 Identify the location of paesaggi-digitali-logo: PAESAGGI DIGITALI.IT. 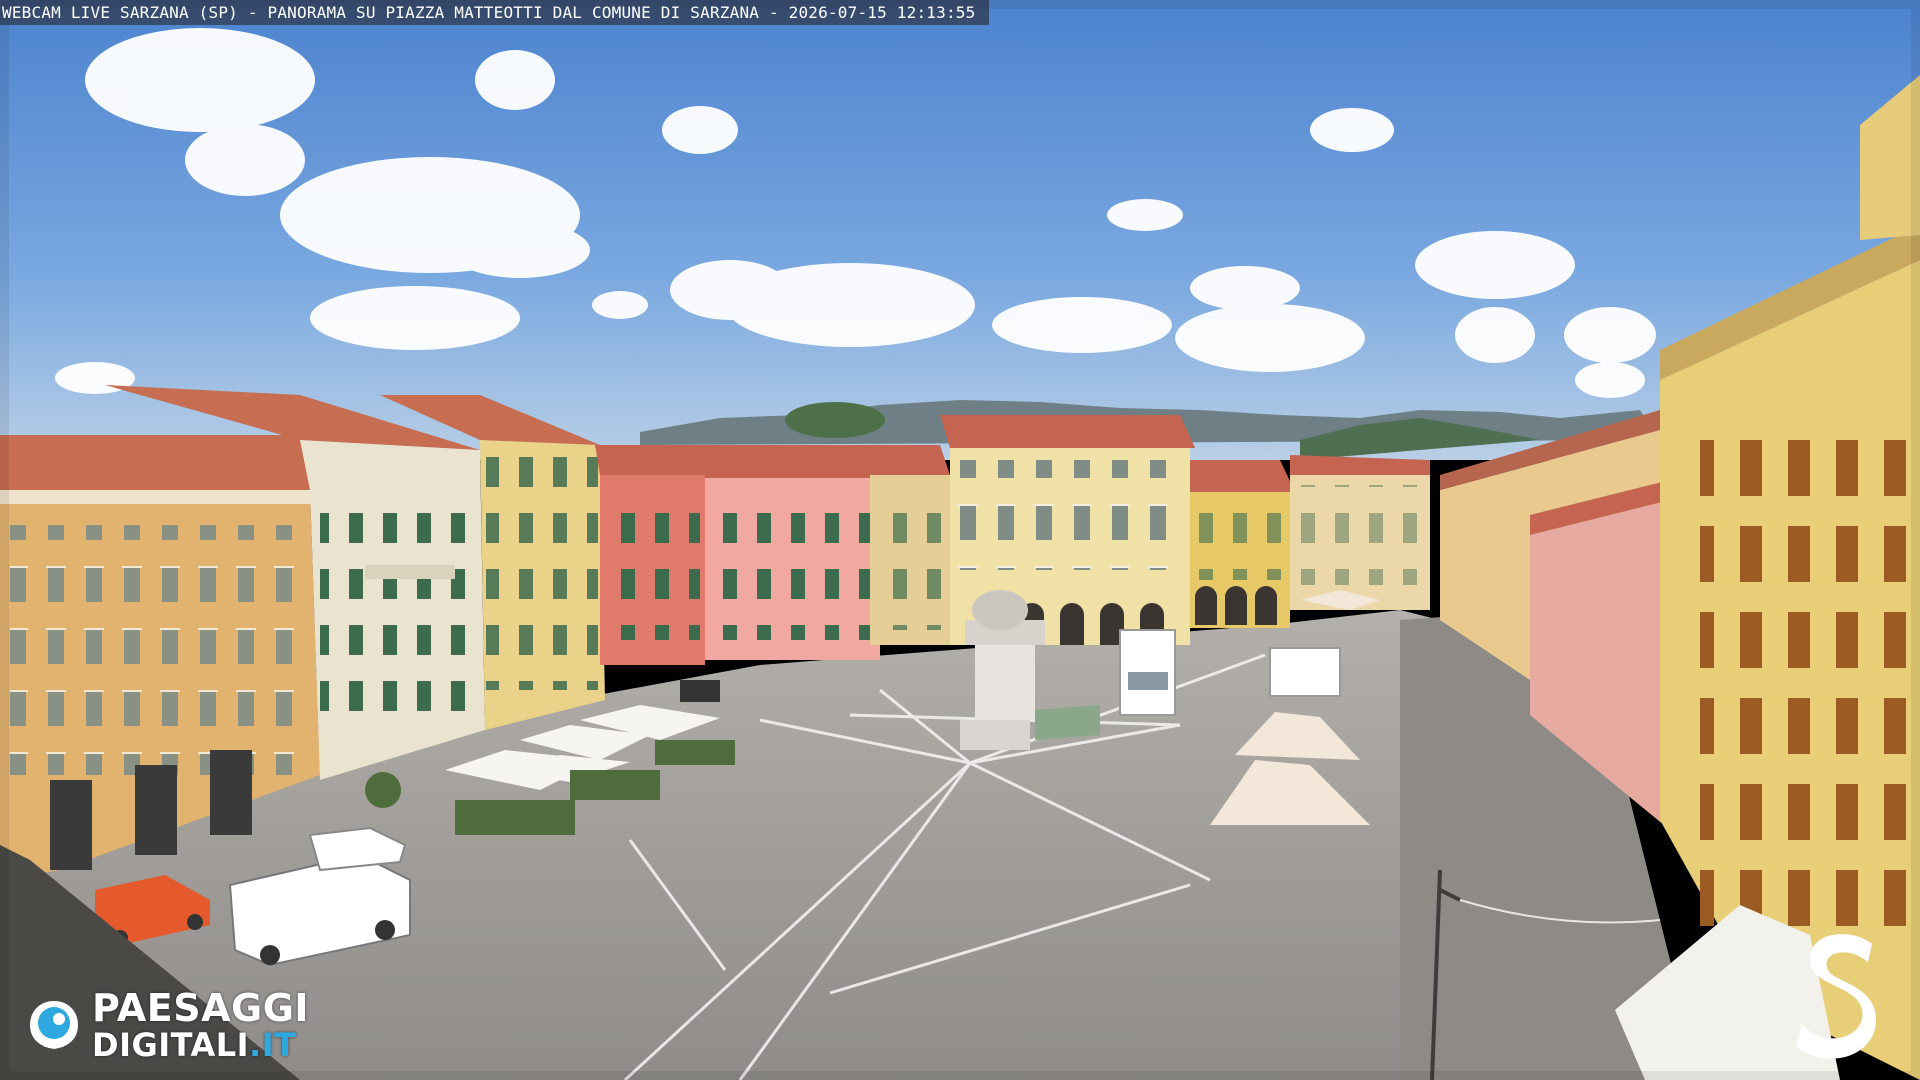
(168, 1023).